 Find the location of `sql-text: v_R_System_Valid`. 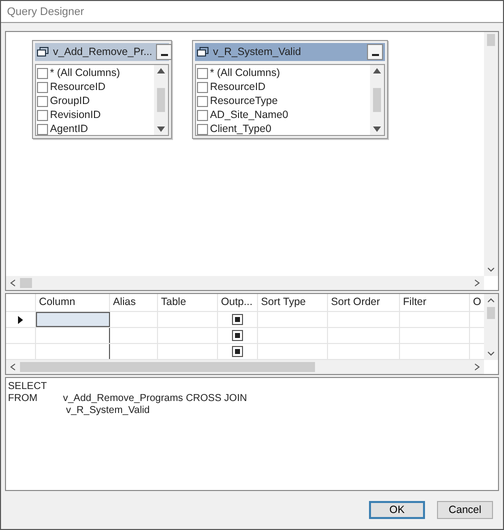

sql-text: v_R_System_Valid is located at coordinates (108, 411).